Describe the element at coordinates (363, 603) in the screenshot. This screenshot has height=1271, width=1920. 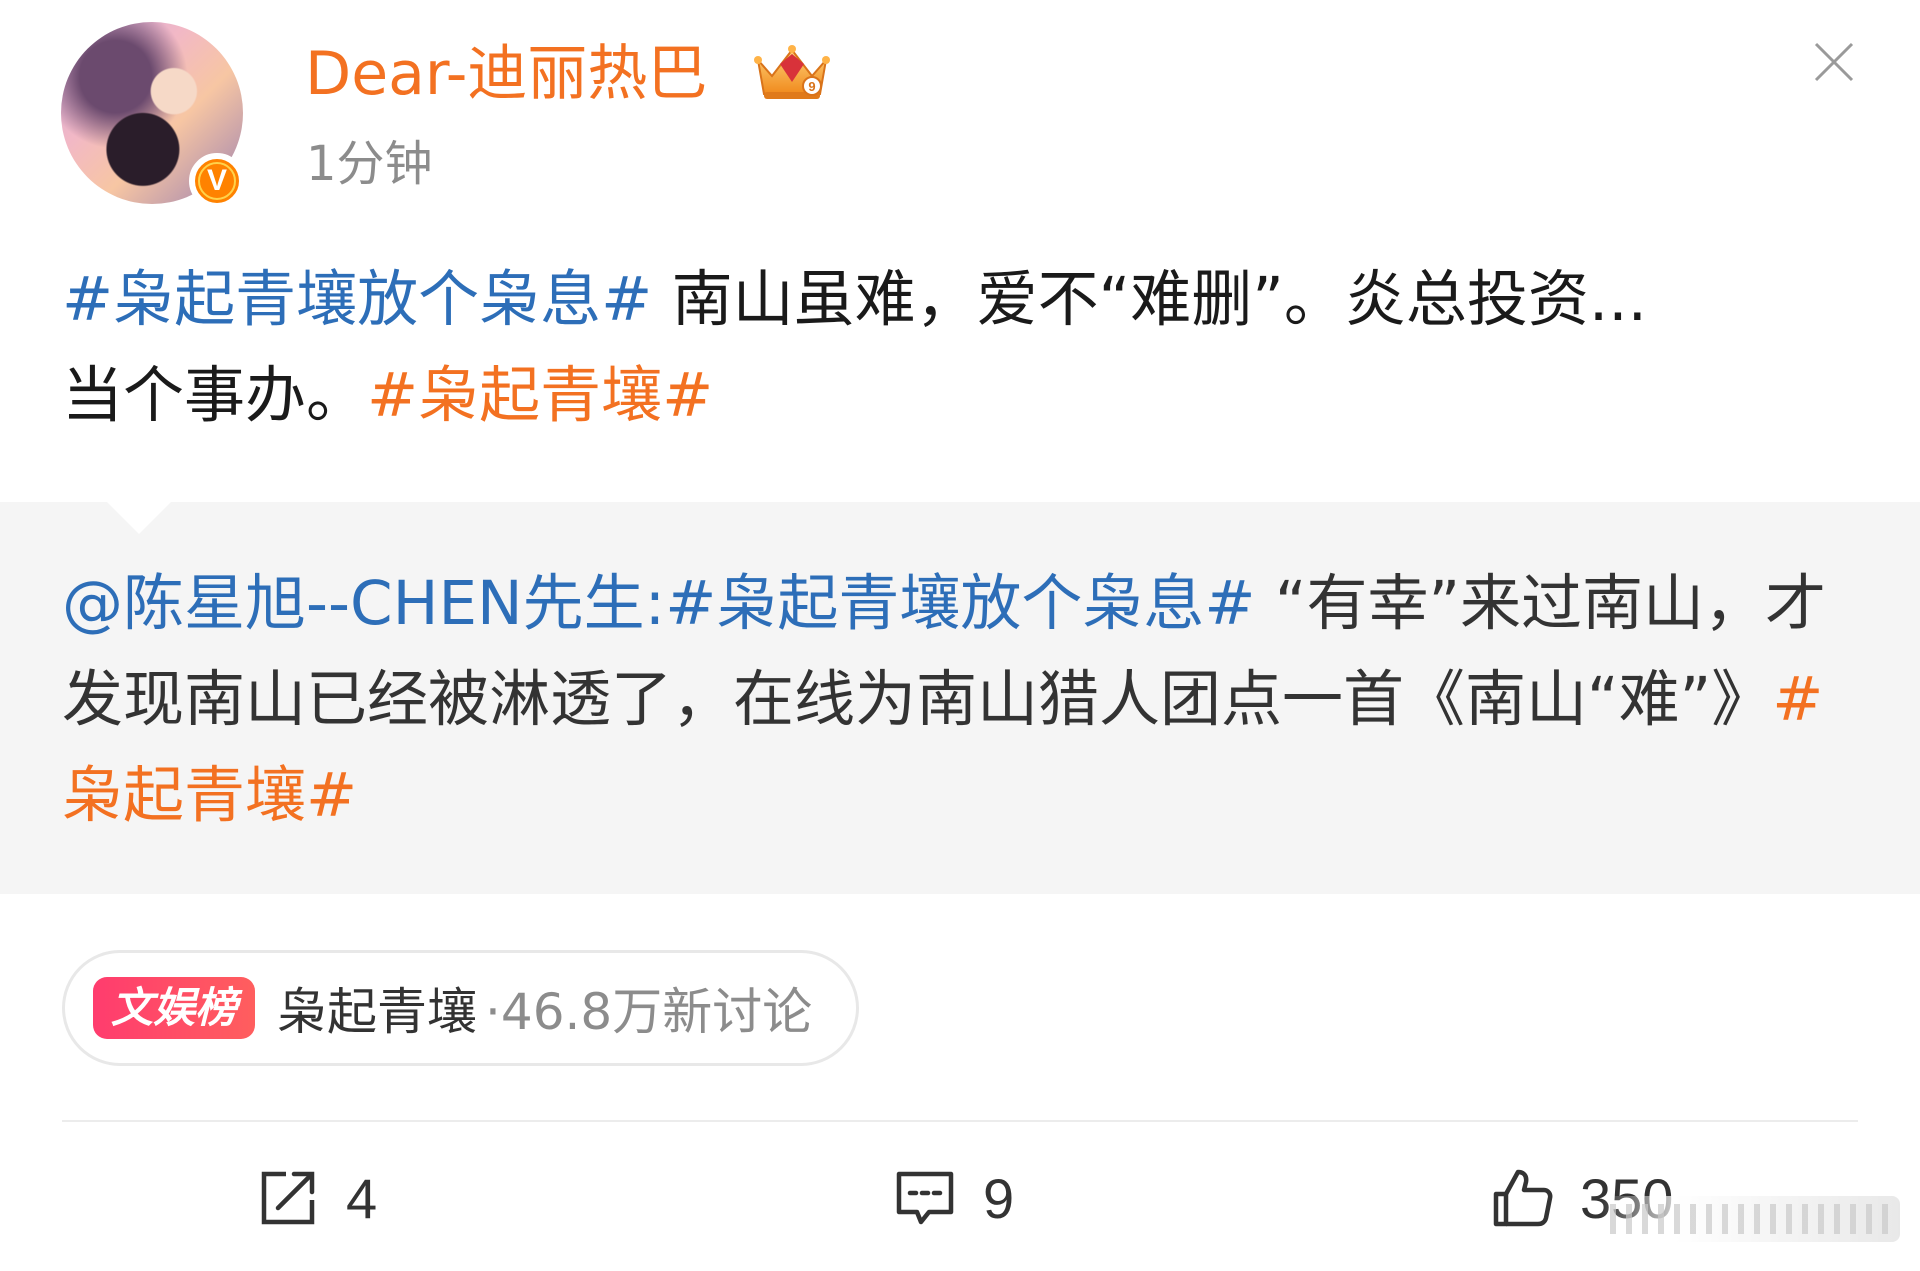
I see `mention-link: @陈星旭--CHEN先生:` at that location.